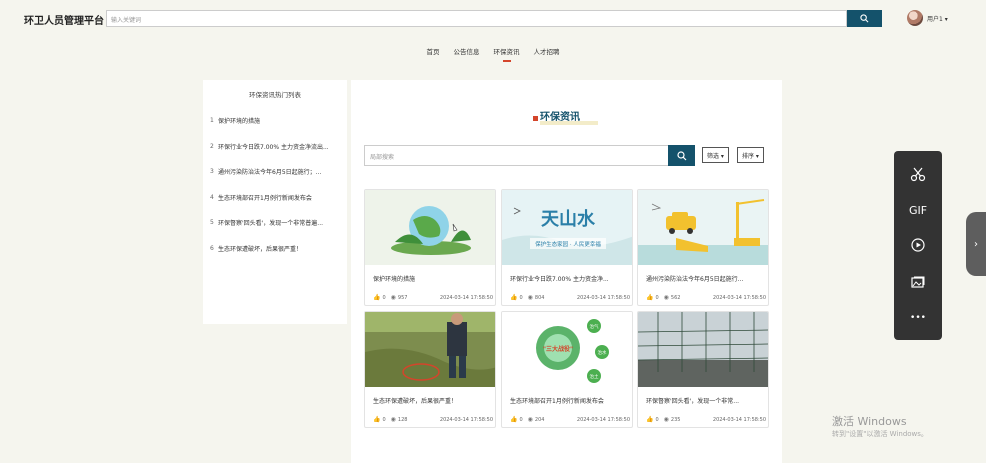 This screenshot has width=986, height=463. Describe the element at coordinates (715, 155) in the screenshot. I see `filter-dropdown: 筛选 ▾` at that location.